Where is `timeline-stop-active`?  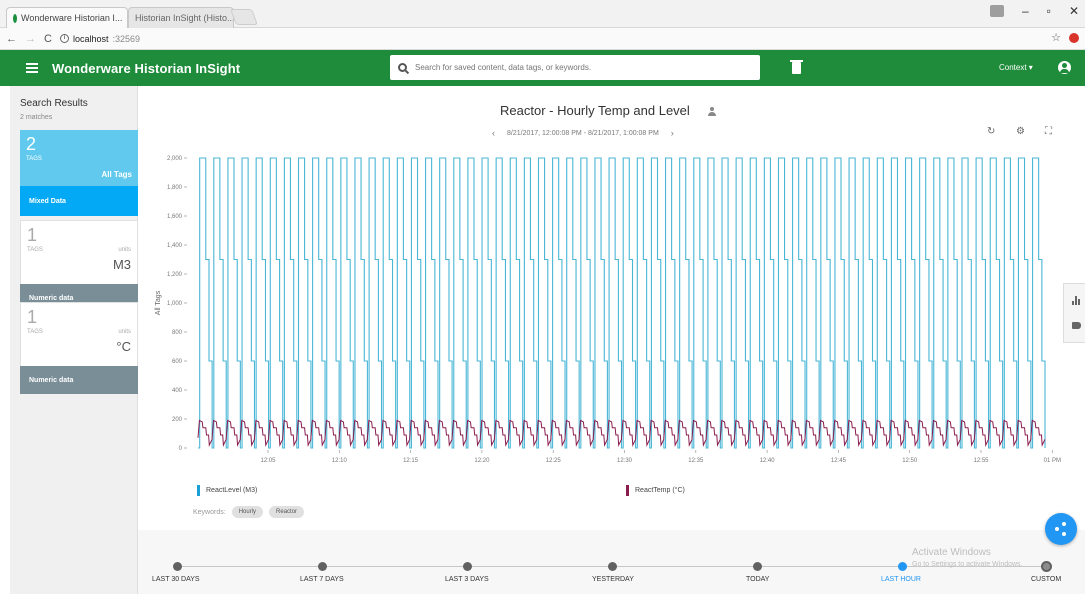 timeline-stop-active is located at coordinates (902, 566).